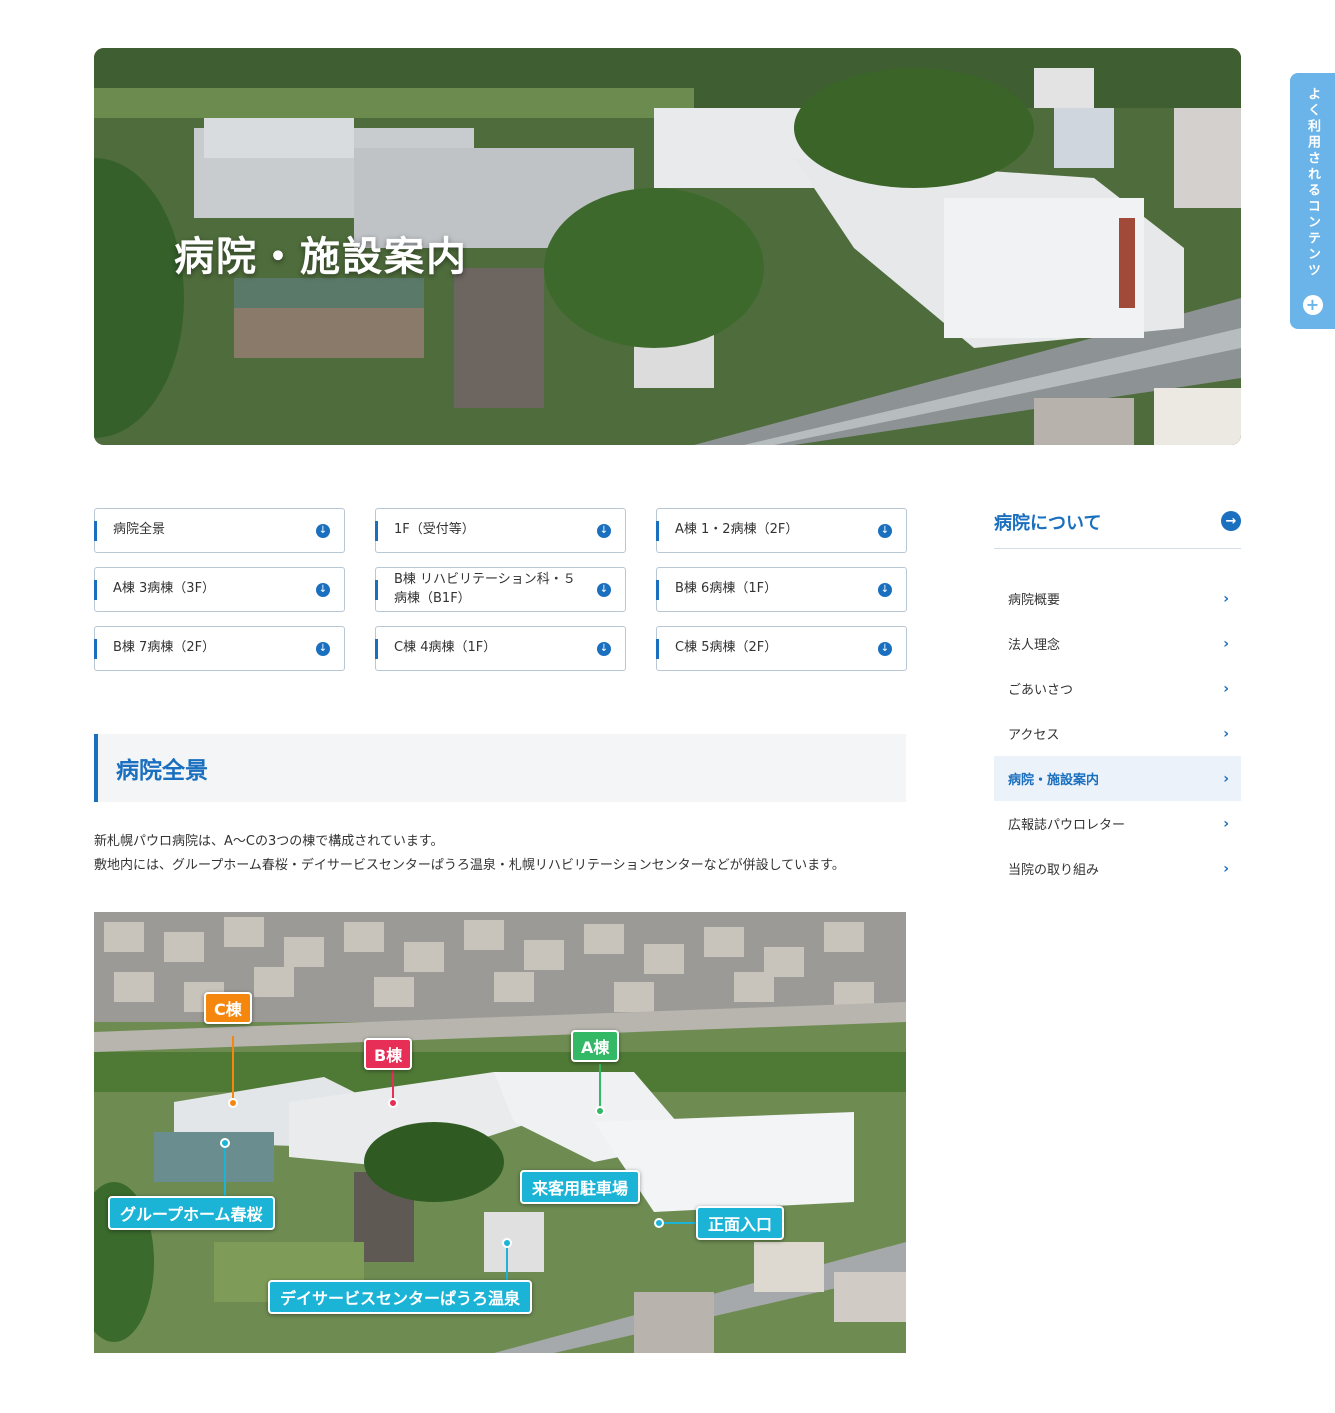  I want to click on group-home-tag: グループホーム春桜, so click(191, 1213).